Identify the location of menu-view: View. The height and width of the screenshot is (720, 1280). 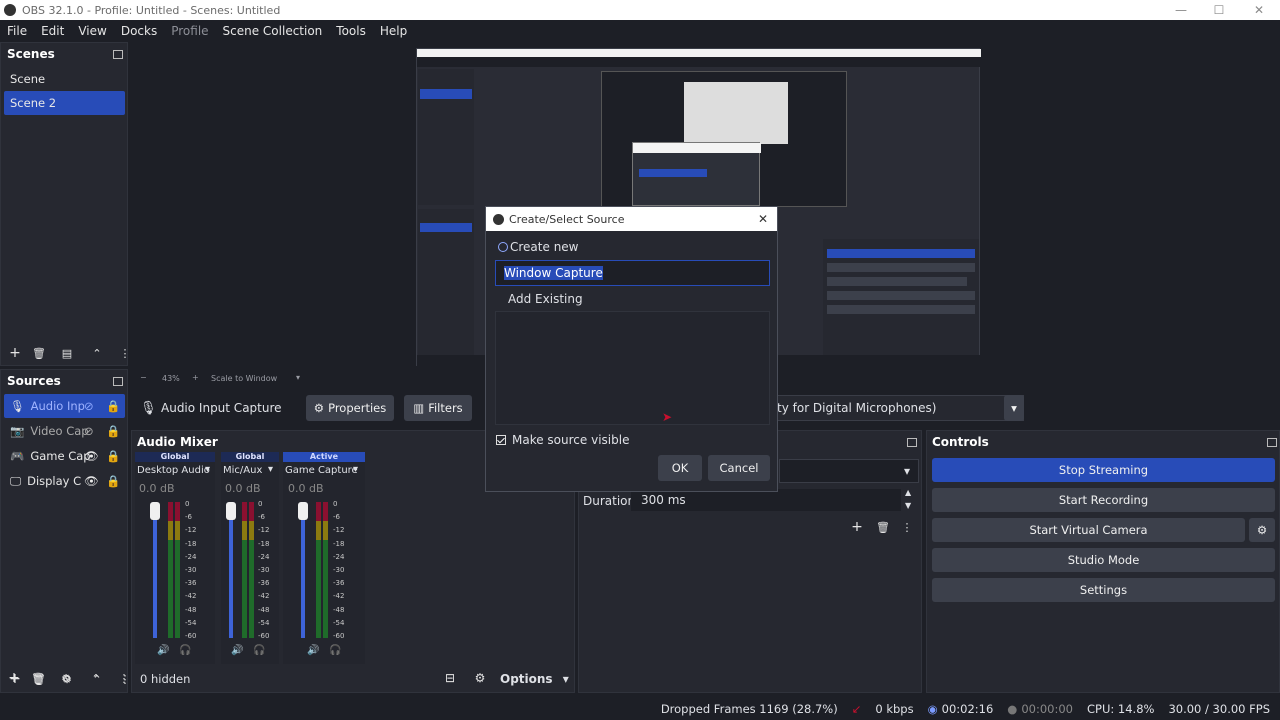
(92, 31).